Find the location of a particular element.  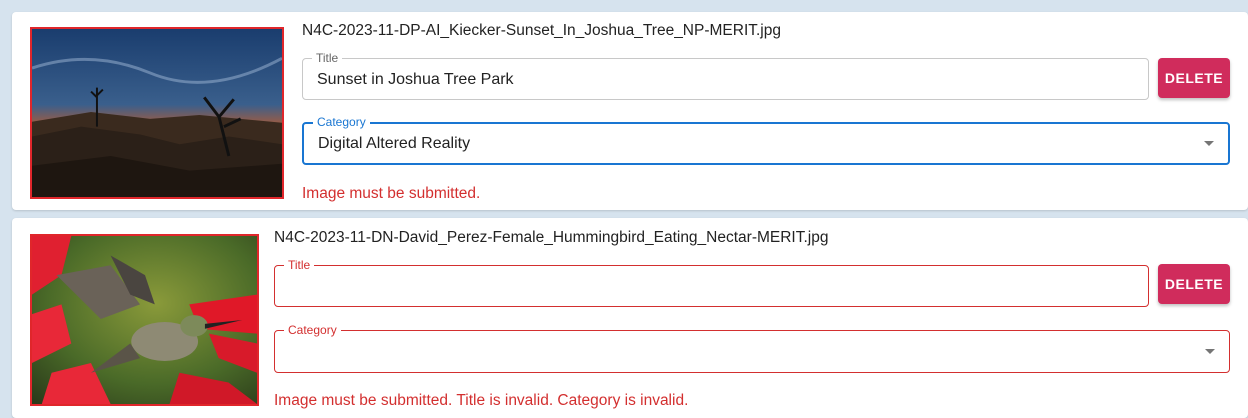

title-input: Sunset in Joshua Tree Park is located at coordinates (415, 80).